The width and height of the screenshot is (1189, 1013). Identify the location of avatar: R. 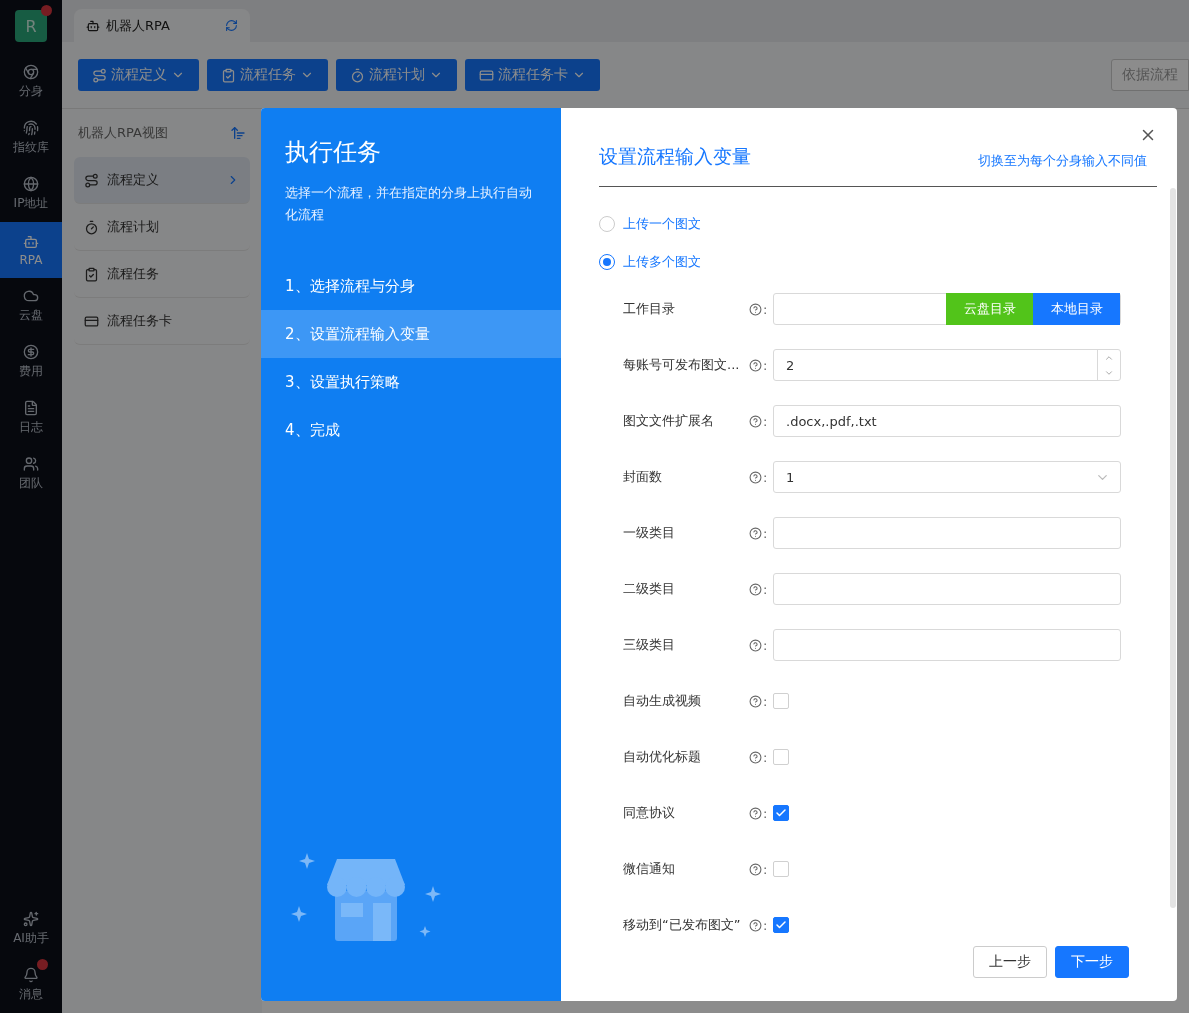
(31, 26).